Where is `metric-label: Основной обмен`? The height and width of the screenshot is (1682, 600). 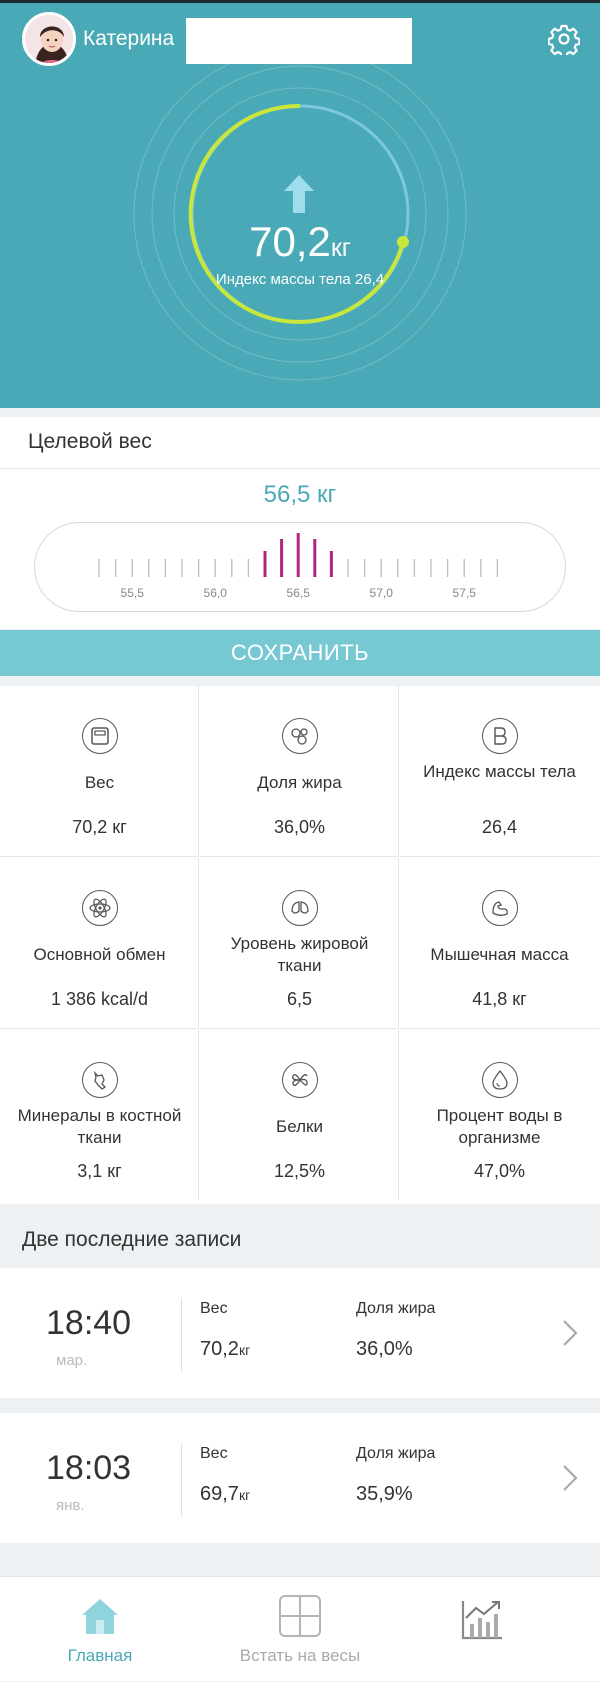
metric-label: Основной обмен is located at coordinates (99, 954).